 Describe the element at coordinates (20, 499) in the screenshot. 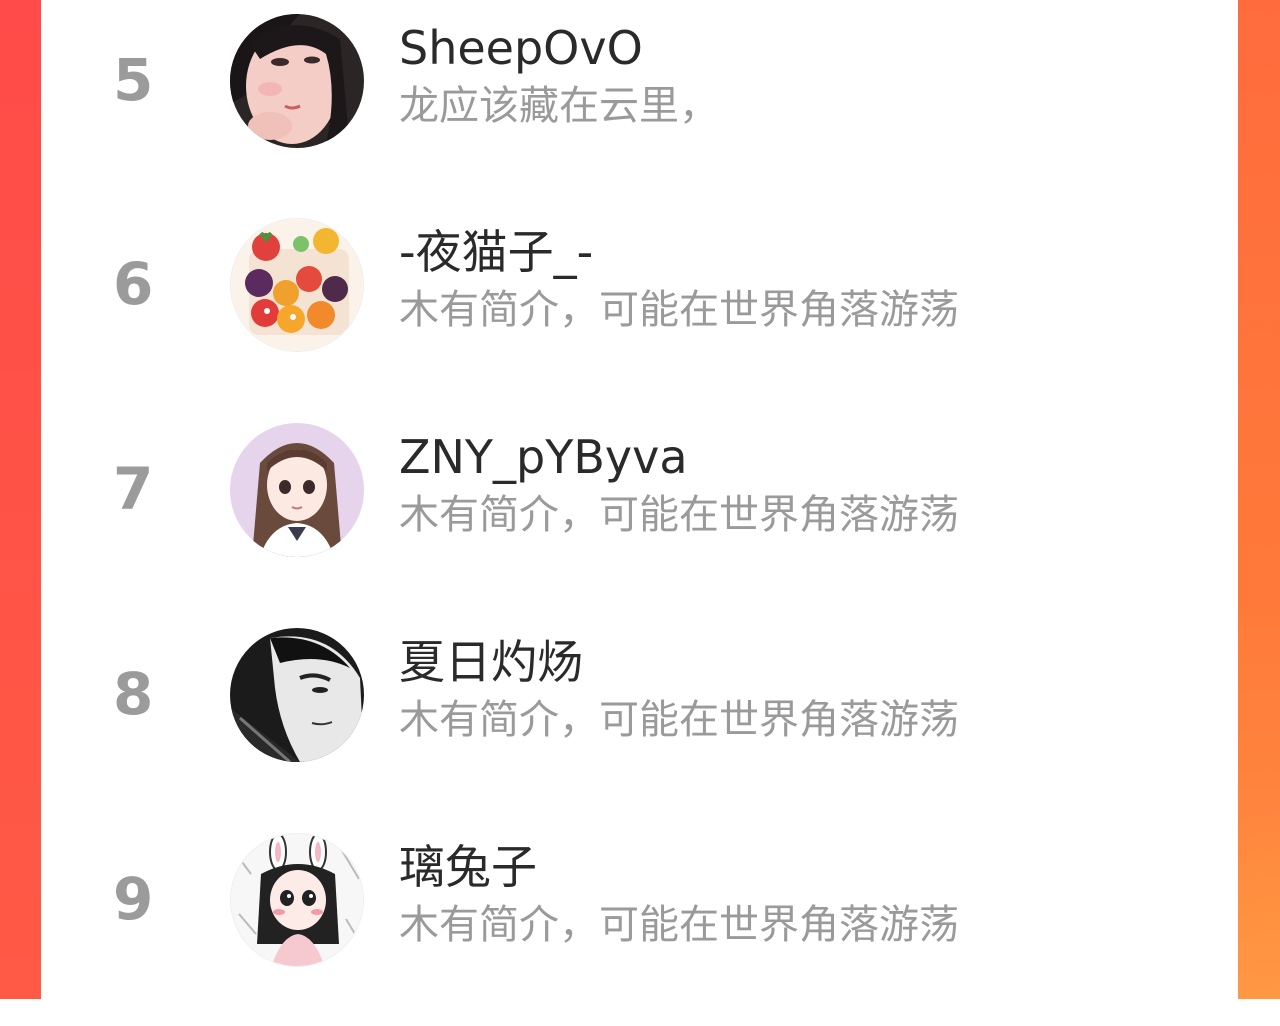

I see `left-gradient-border` at that location.